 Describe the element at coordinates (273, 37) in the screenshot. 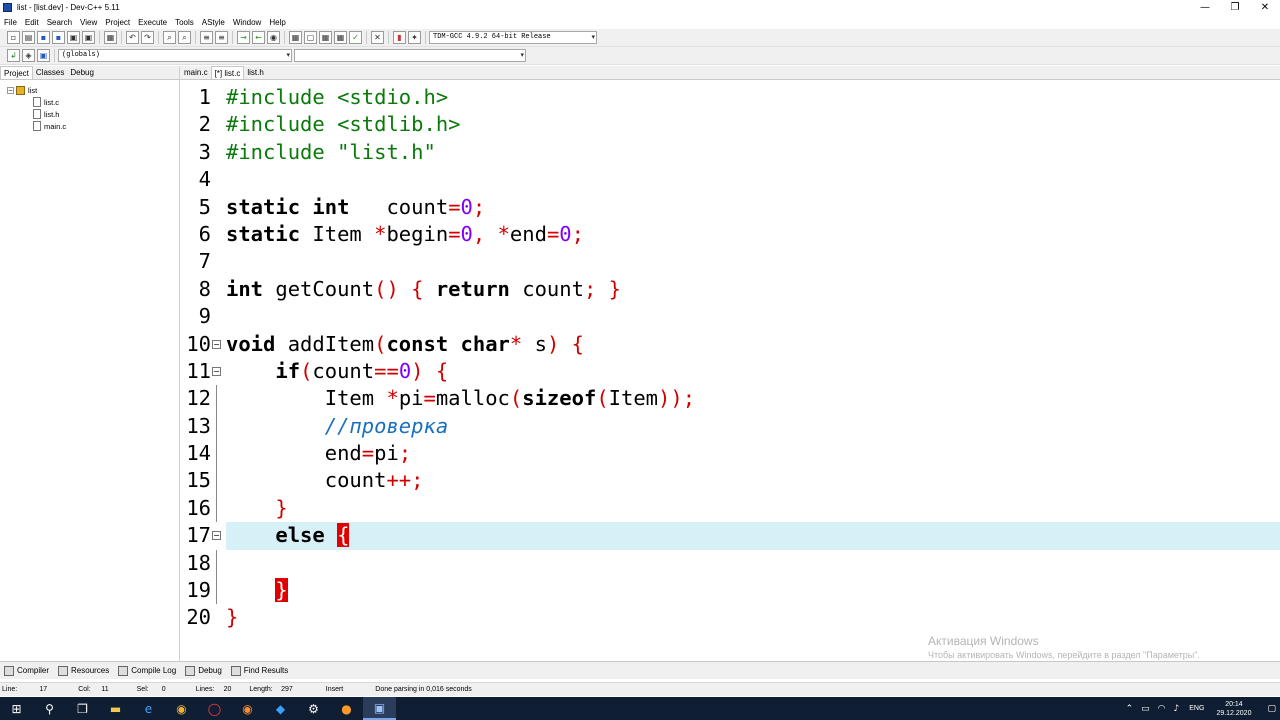

I see `bookmark-icon: ◉` at that location.